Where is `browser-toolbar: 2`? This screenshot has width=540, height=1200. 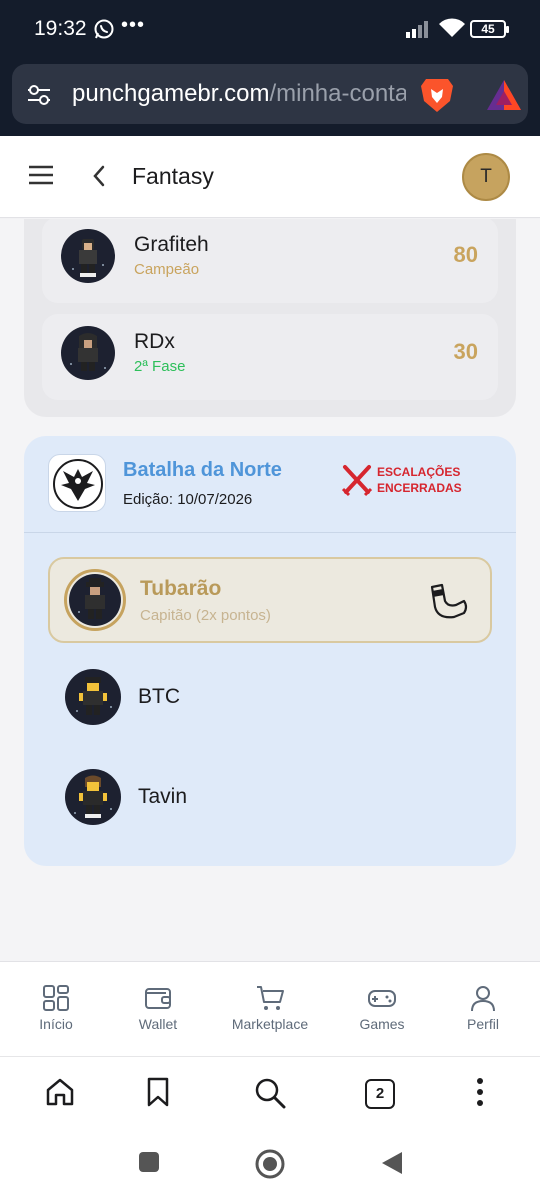
browser-toolbar: 2 is located at coordinates (270, 1094).